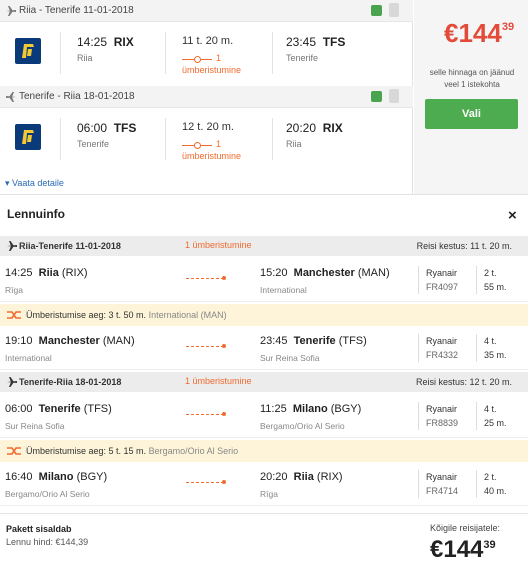 The height and width of the screenshot is (580, 528). Describe the element at coordinates (208, 127) in the screenshot. I see `duration: 12 t. 20 m.` at that location.